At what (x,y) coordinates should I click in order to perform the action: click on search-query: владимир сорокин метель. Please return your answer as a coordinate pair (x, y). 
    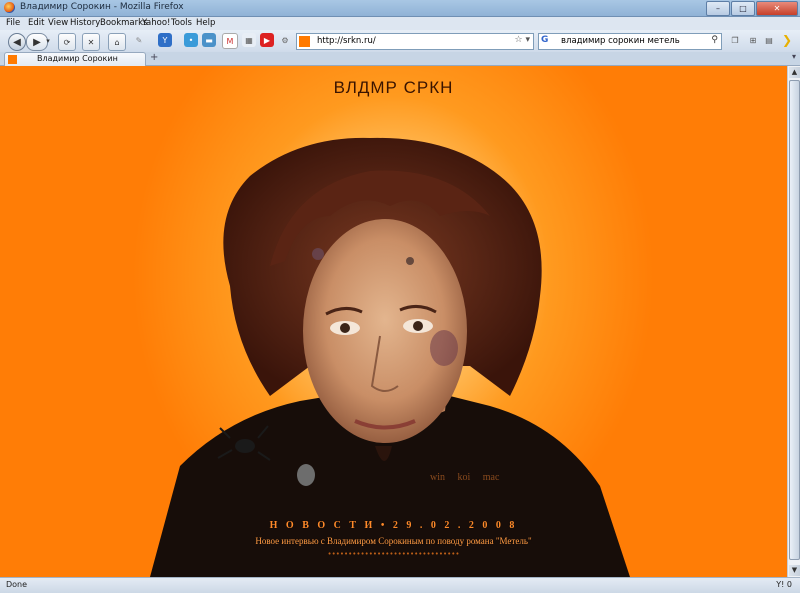
    Looking at the image, I should click on (620, 41).